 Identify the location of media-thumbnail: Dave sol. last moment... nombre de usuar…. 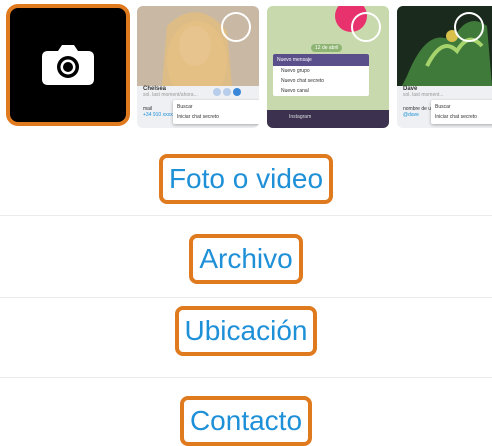
(444, 67).